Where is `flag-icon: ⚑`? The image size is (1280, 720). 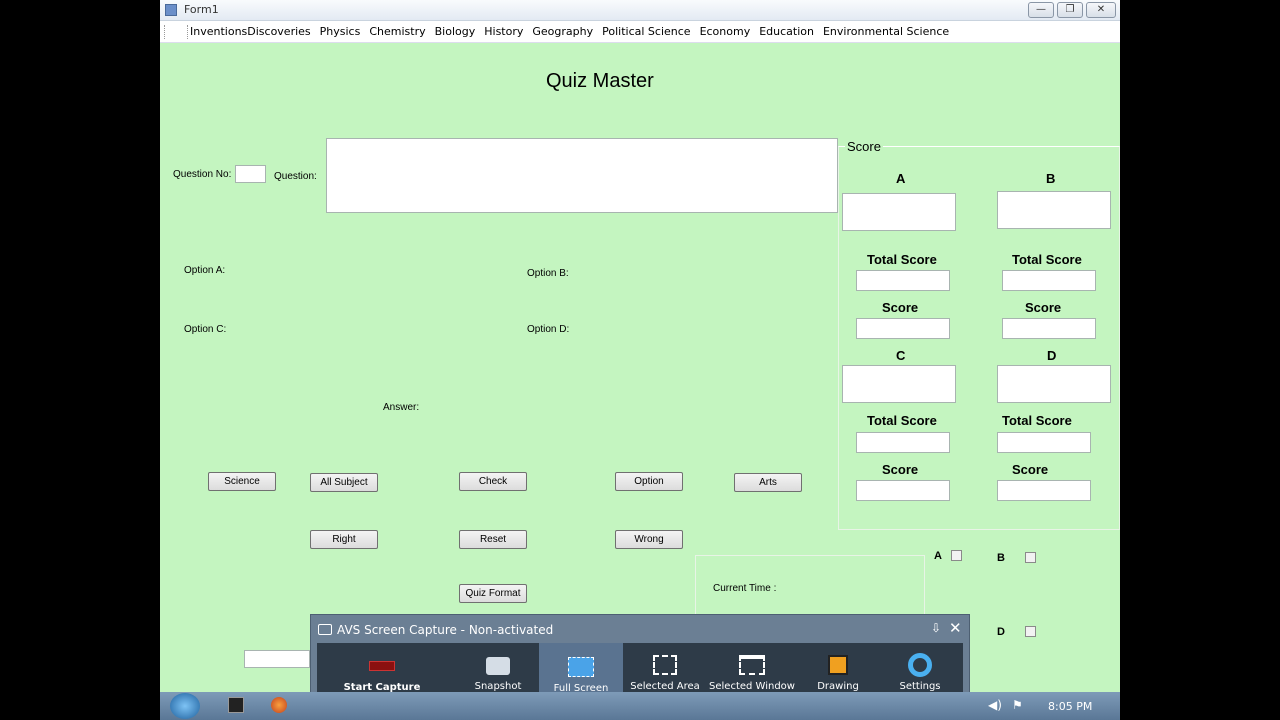
flag-icon: ⚑ is located at coordinates (1017, 705).